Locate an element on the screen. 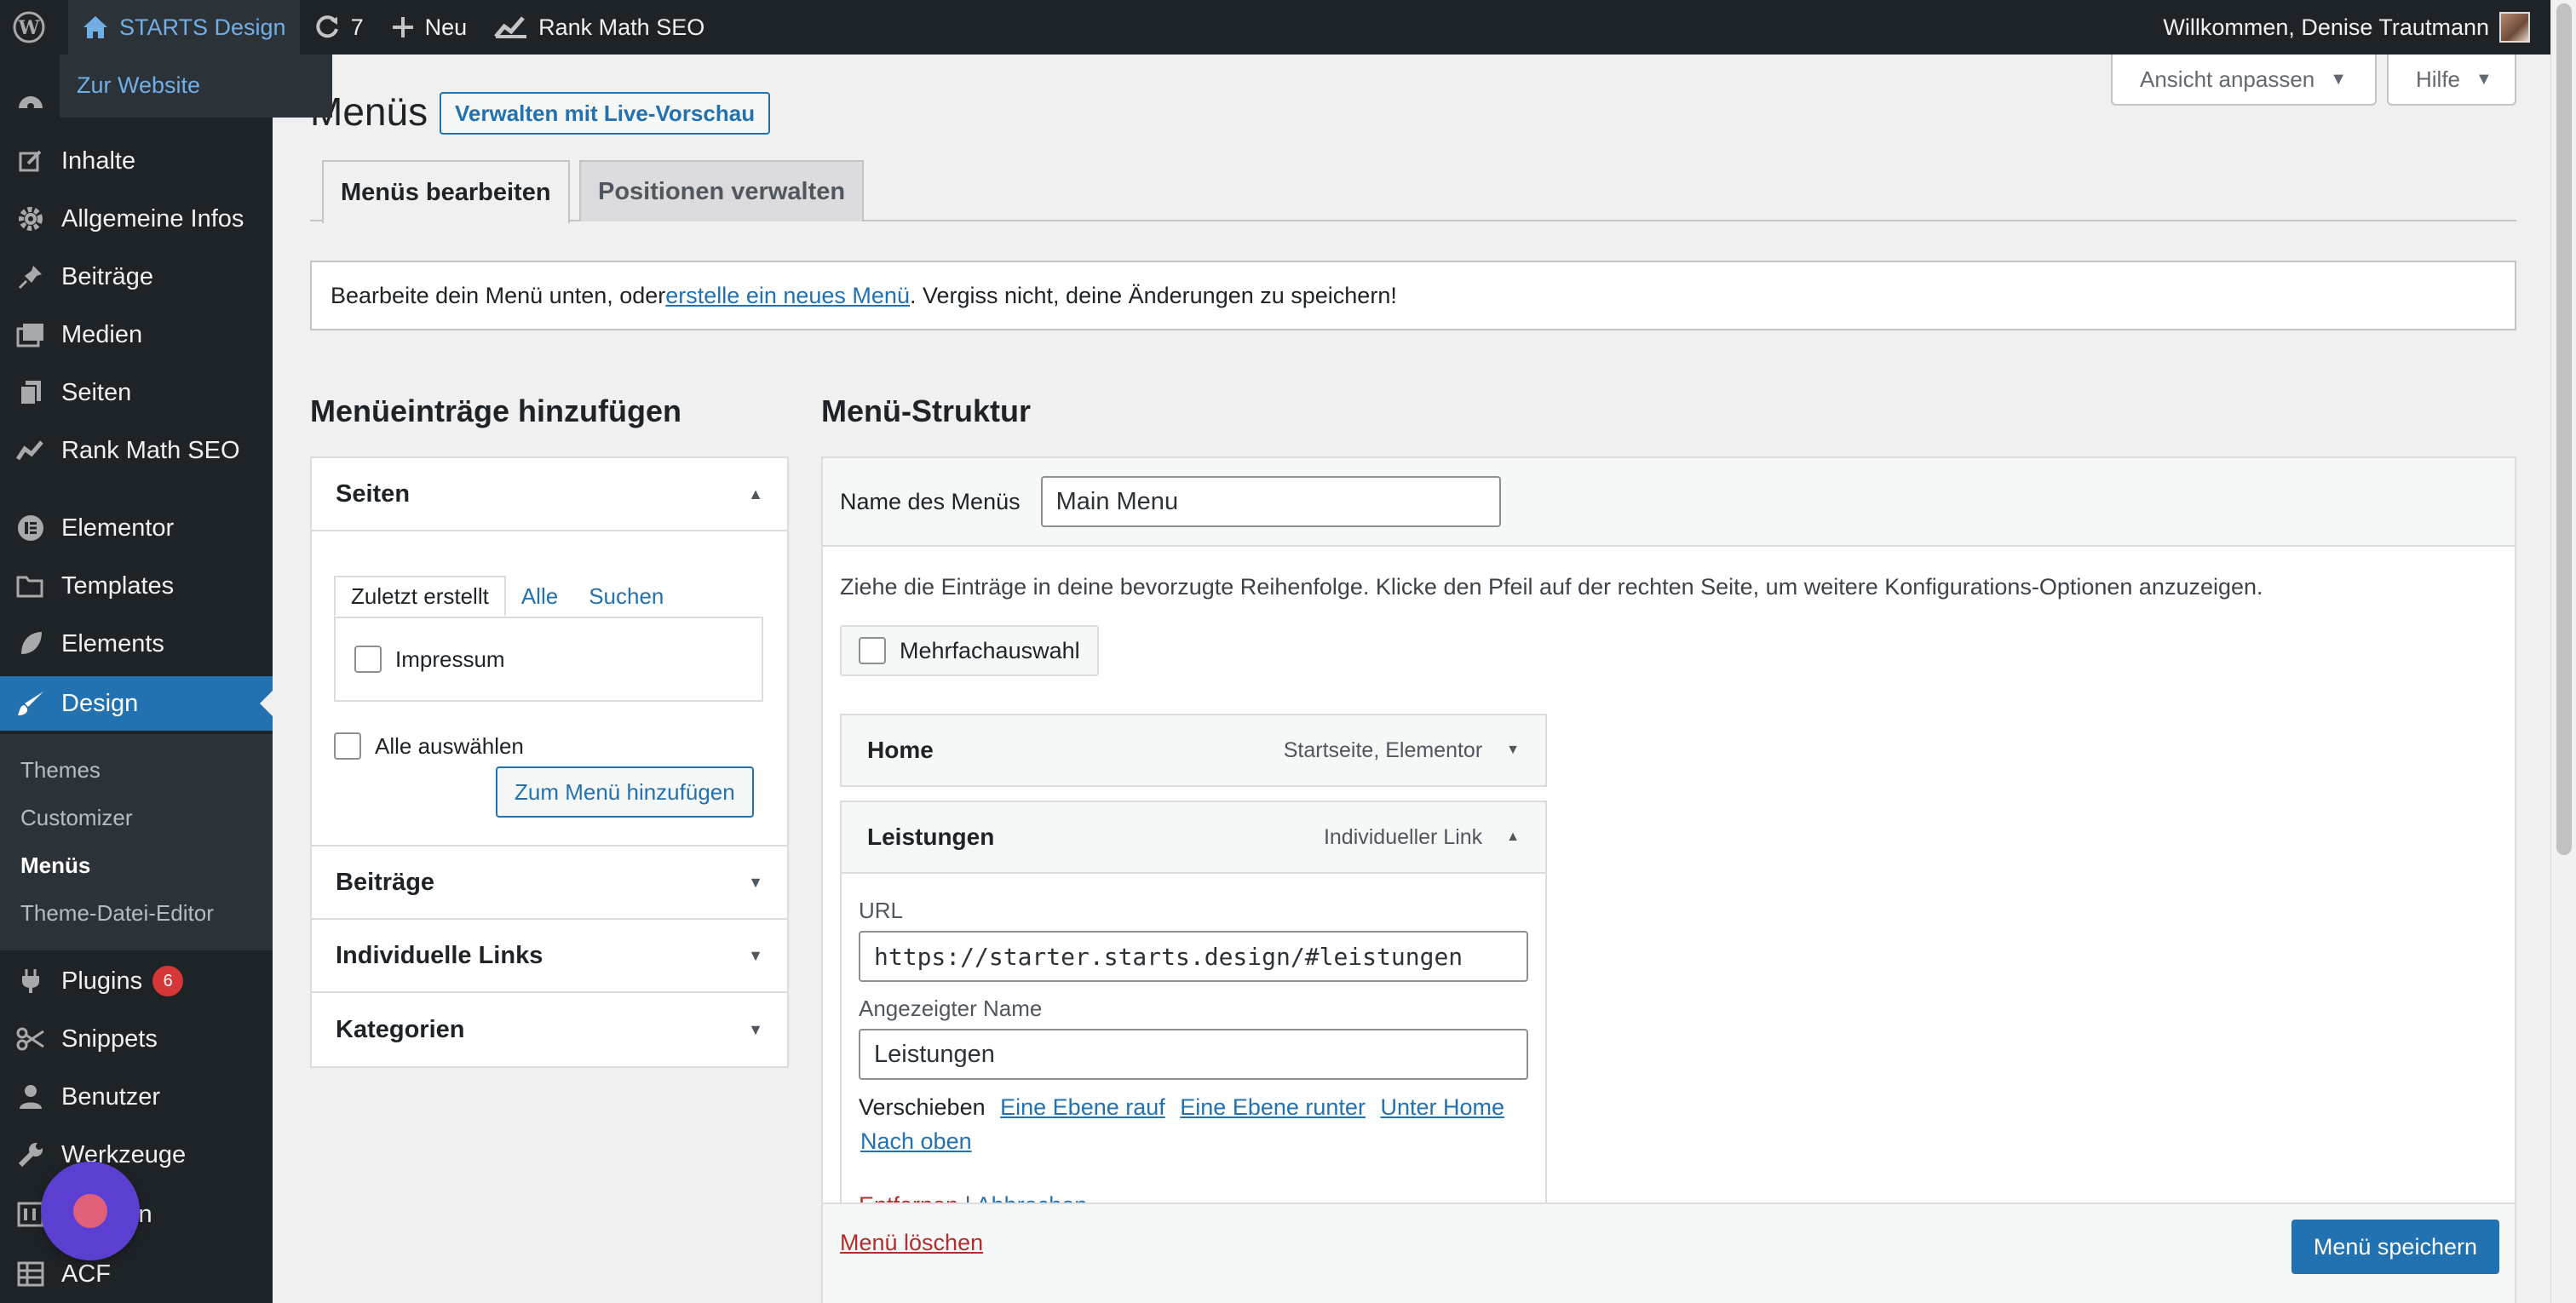 Image resolution: width=2576 pixels, height=1303 pixels. navigation-label-input: Leistungen is located at coordinates (1194, 1054).